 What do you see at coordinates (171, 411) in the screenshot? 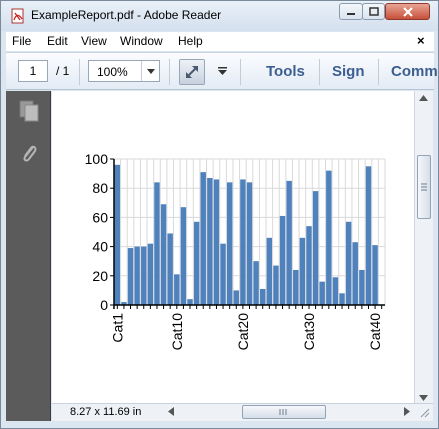
I see `scroll-left-arrow-icon` at bounding box center [171, 411].